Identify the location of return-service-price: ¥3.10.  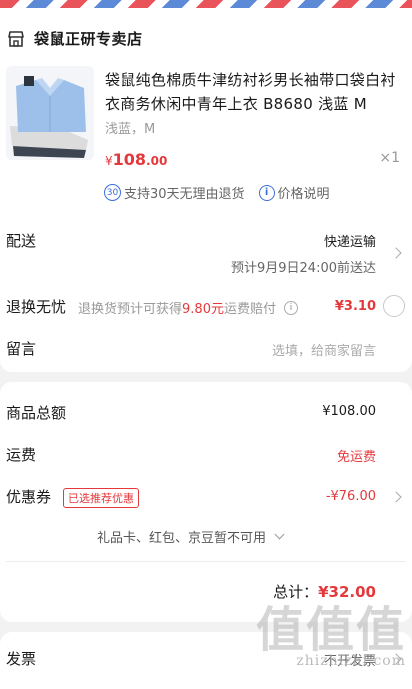
(355, 306).